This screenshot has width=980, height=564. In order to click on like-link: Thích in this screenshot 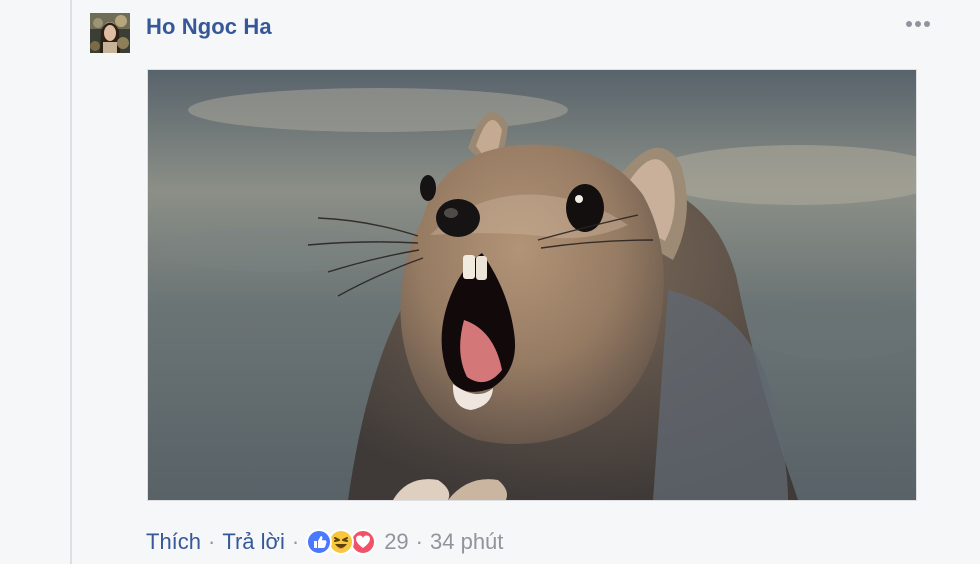, I will do `click(173, 542)`.